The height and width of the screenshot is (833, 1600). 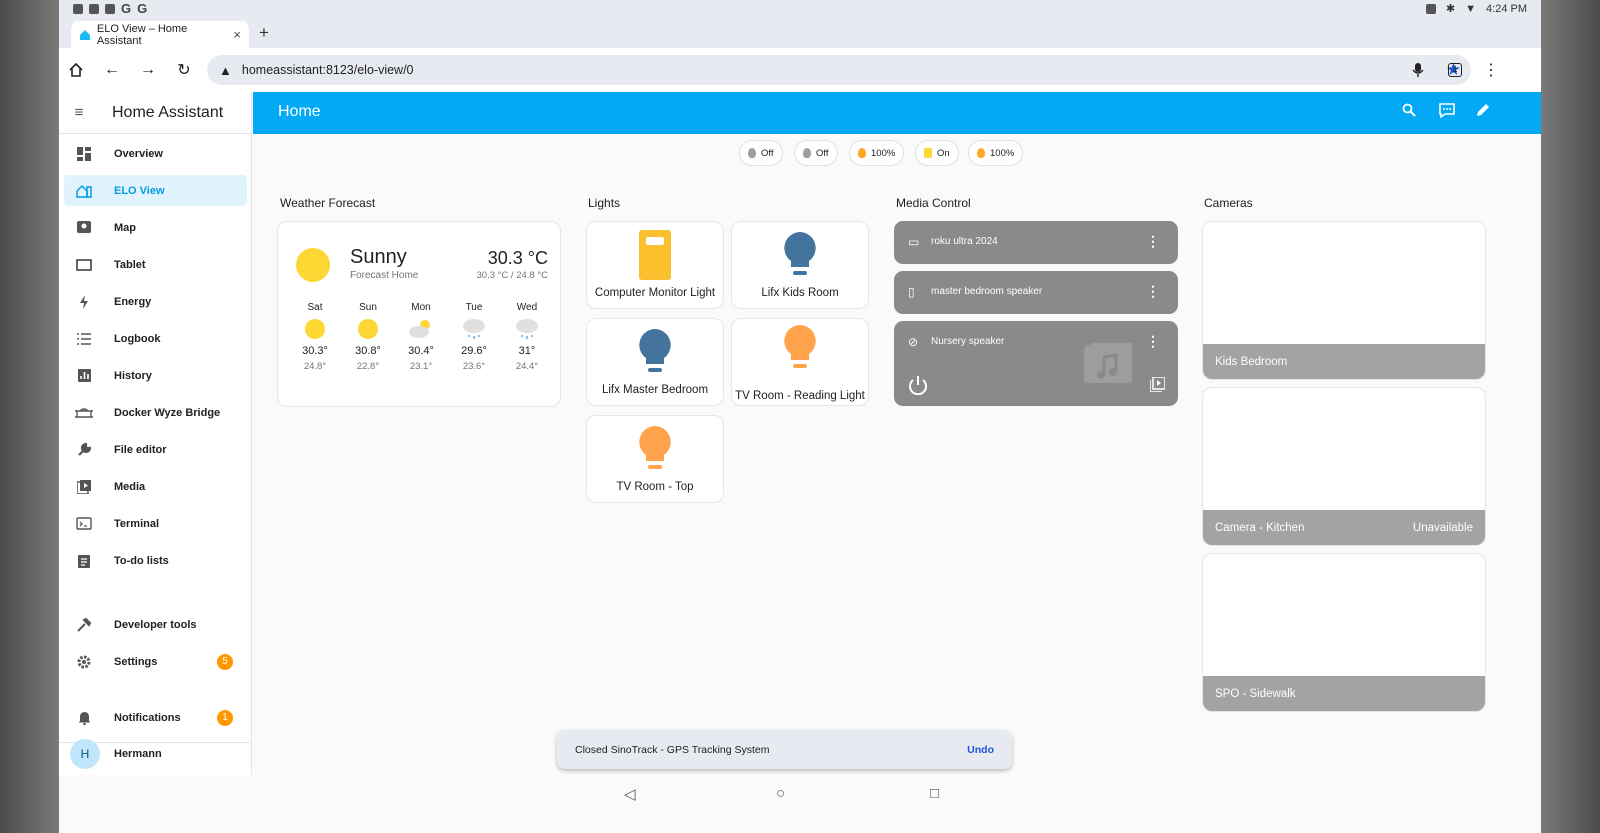 What do you see at coordinates (1344, 632) in the screenshot?
I see `camera-card: SPO - Sidewalk` at bounding box center [1344, 632].